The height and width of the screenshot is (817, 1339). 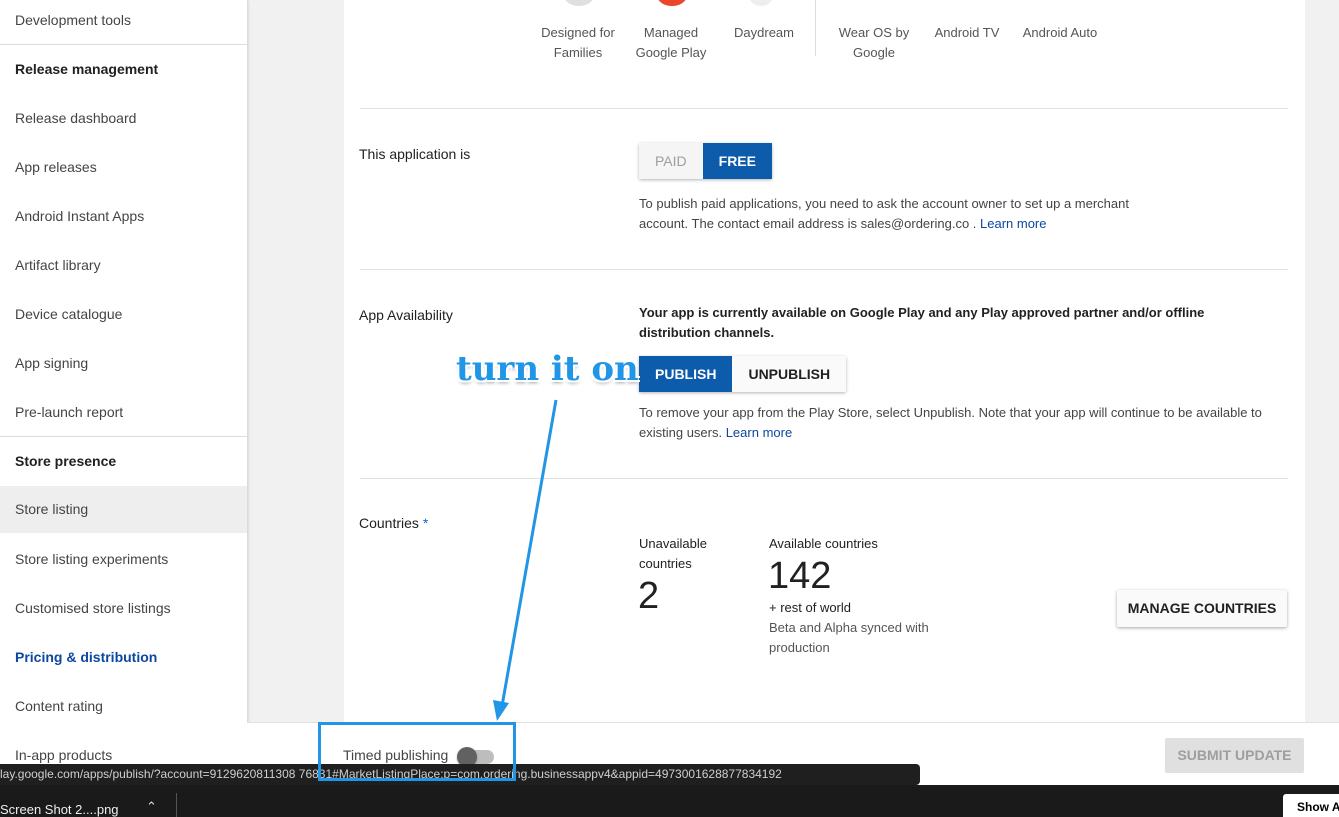 What do you see at coordinates (673, 554) in the screenshot?
I see `unavailable-countries-label: Unavailable countries` at bounding box center [673, 554].